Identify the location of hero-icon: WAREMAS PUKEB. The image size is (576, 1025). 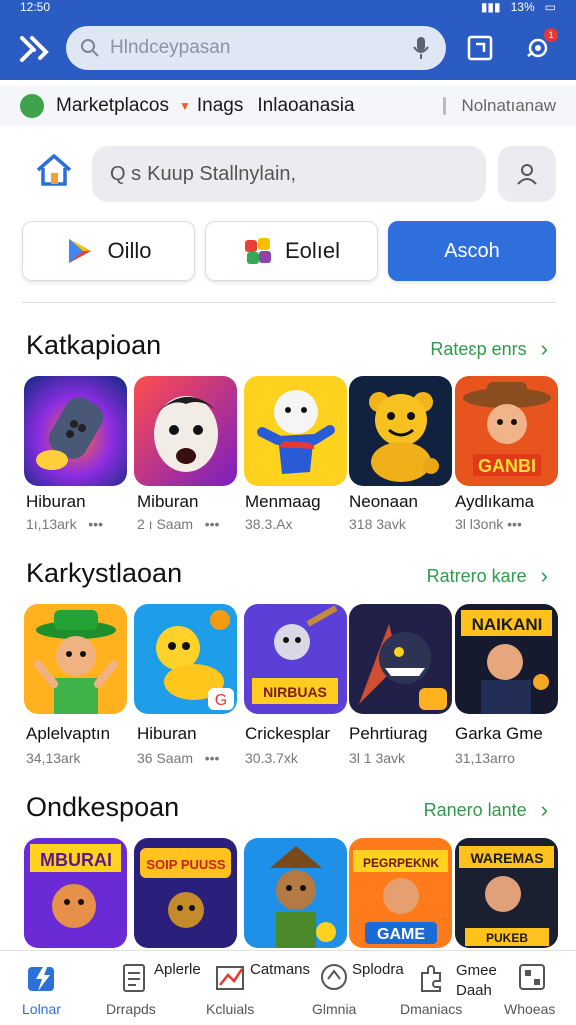
(506, 893).